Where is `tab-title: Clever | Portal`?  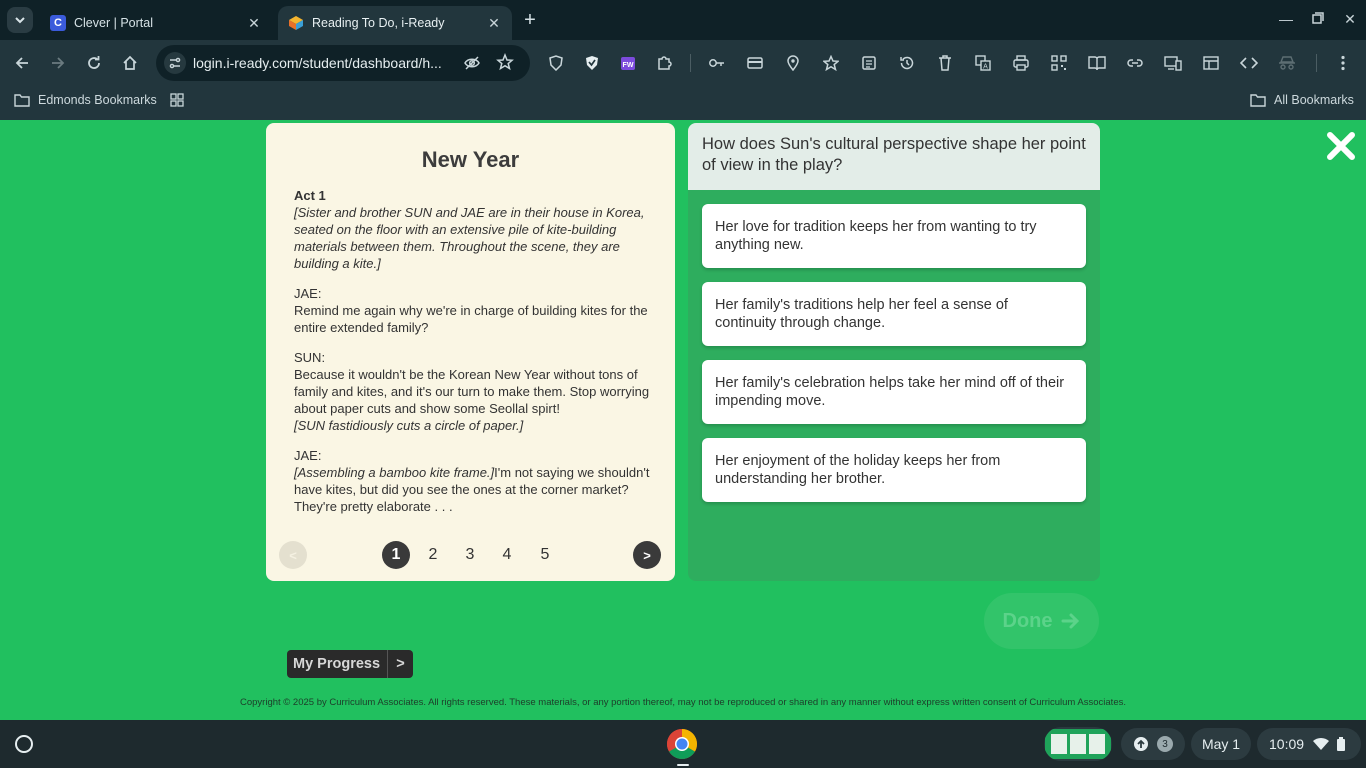
tab-title: Clever | Portal is located at coordinates (113, 23).